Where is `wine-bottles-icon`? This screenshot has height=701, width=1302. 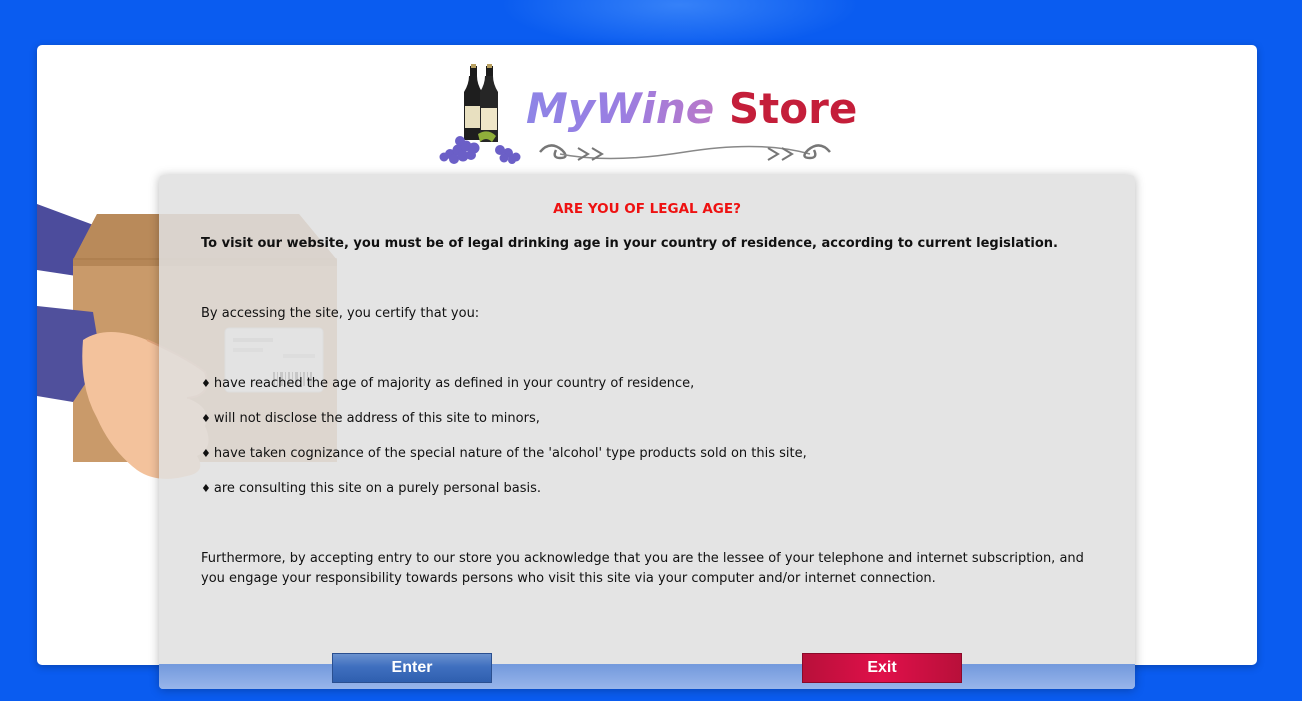 wine-bottles-icon is located at coordinates (480, 114).